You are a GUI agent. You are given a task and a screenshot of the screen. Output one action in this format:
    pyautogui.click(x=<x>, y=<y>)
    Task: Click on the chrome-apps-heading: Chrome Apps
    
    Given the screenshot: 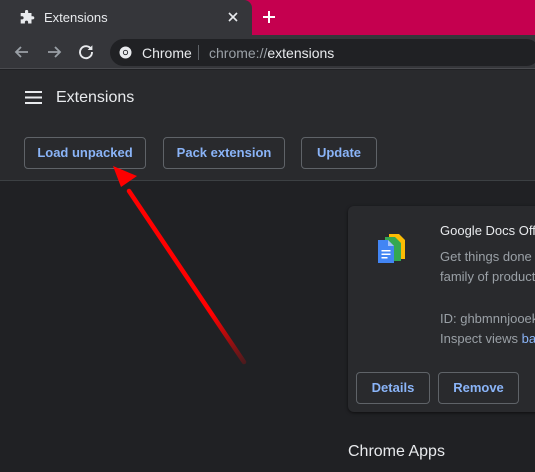 What is the action you would take?
    pyautogui.click(x=396, y=451)
    